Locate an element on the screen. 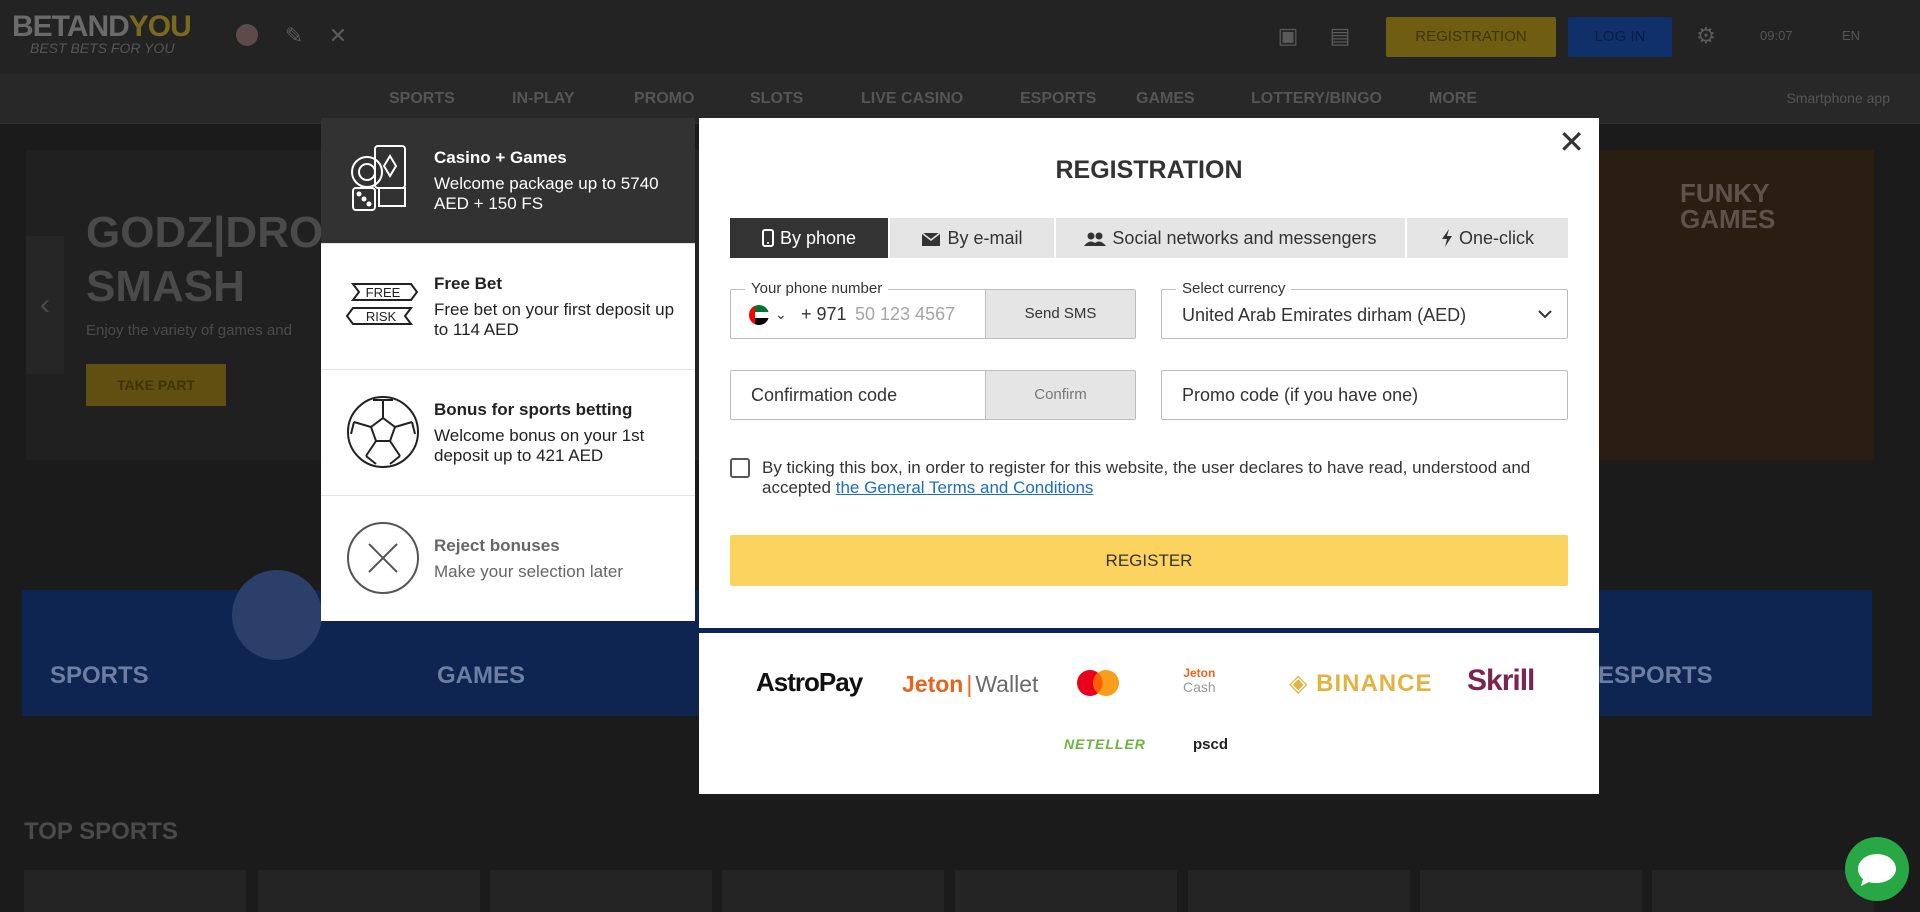 The image size is (1920, 912). logo-text: BETAND is located at coordinates (71, 26).